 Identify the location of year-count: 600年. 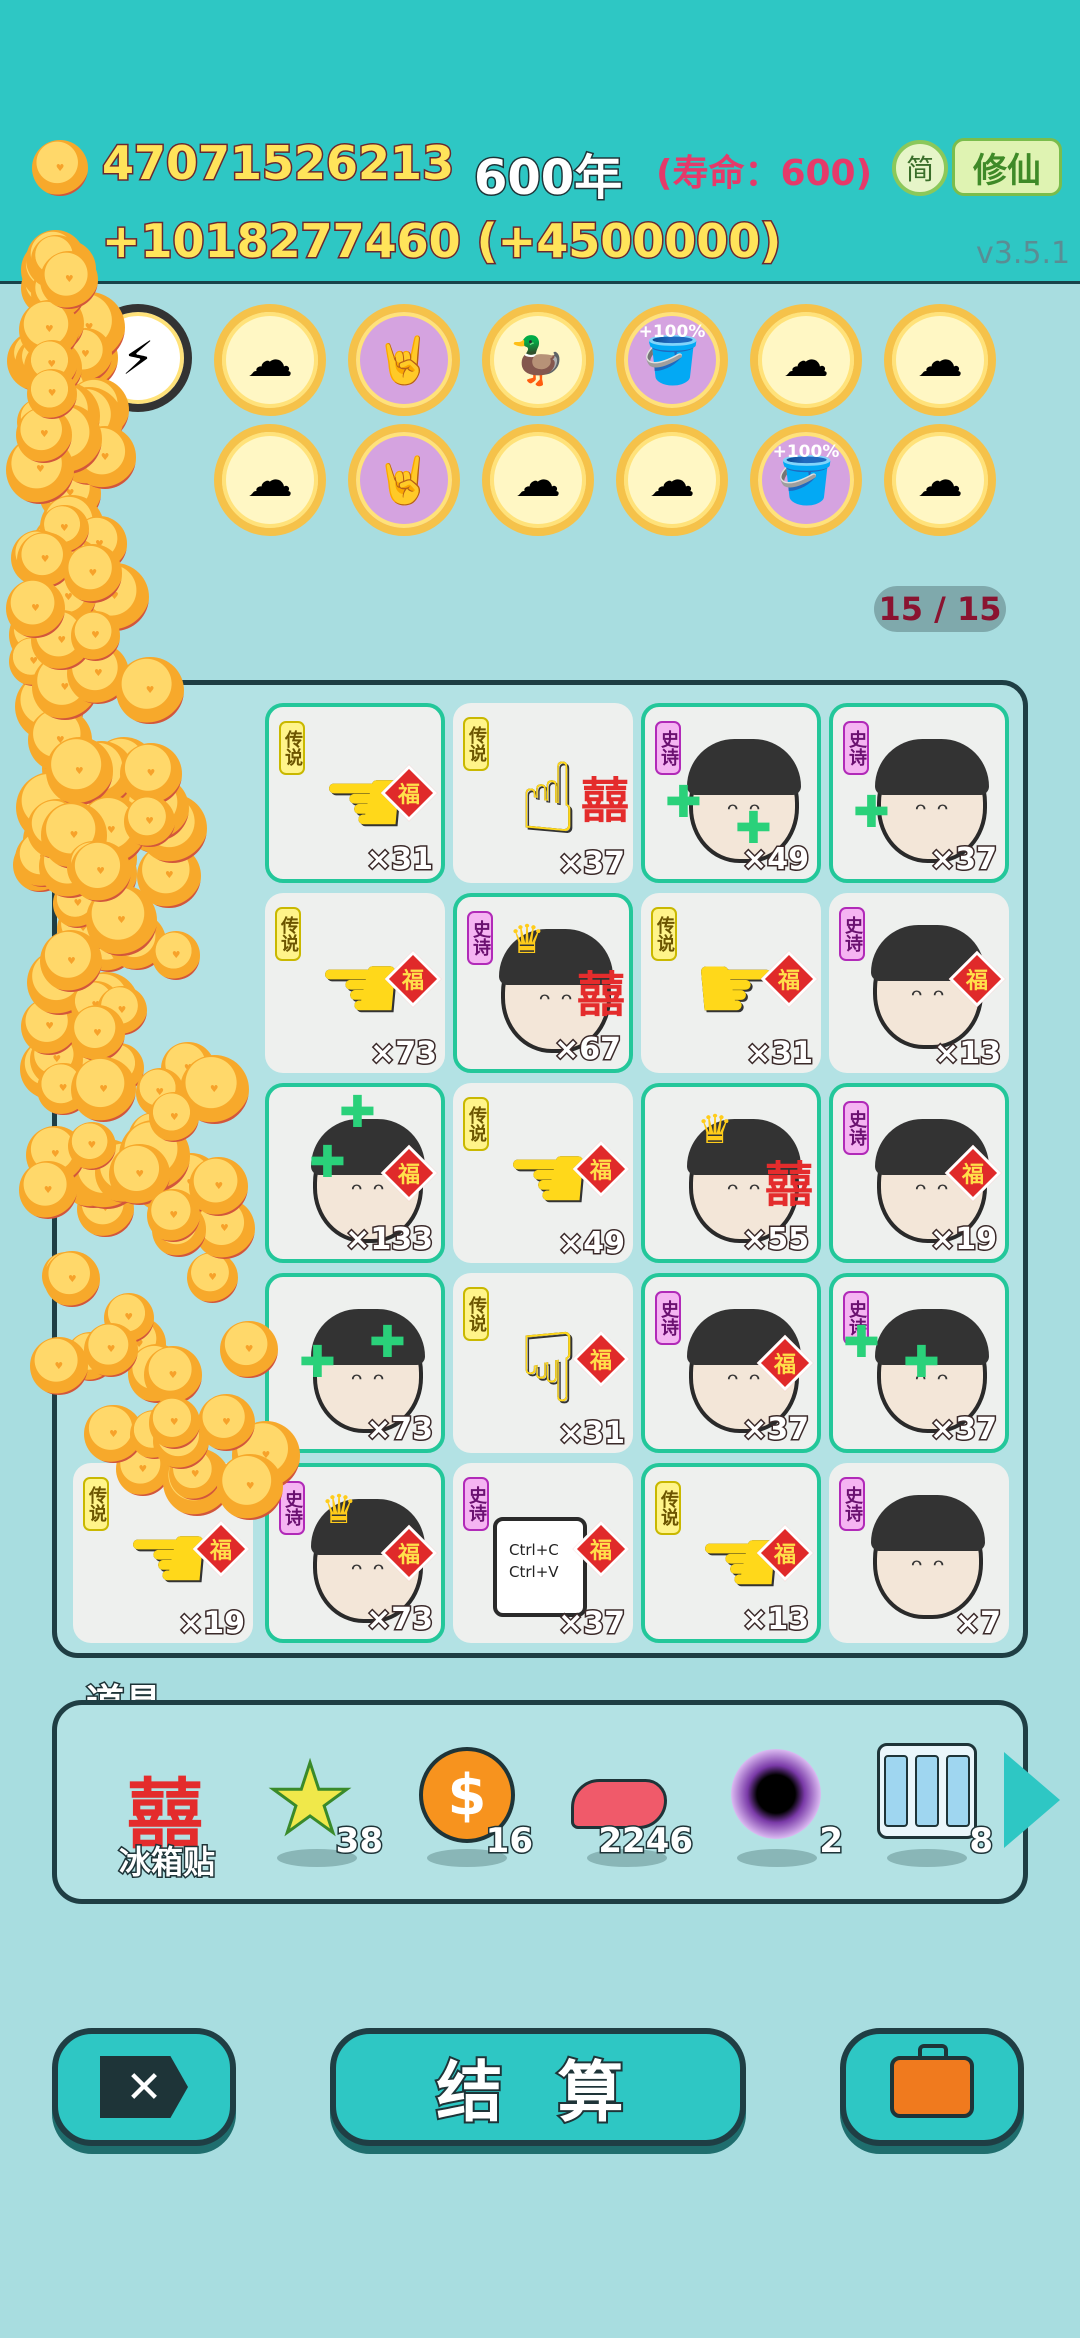
(547, 178).